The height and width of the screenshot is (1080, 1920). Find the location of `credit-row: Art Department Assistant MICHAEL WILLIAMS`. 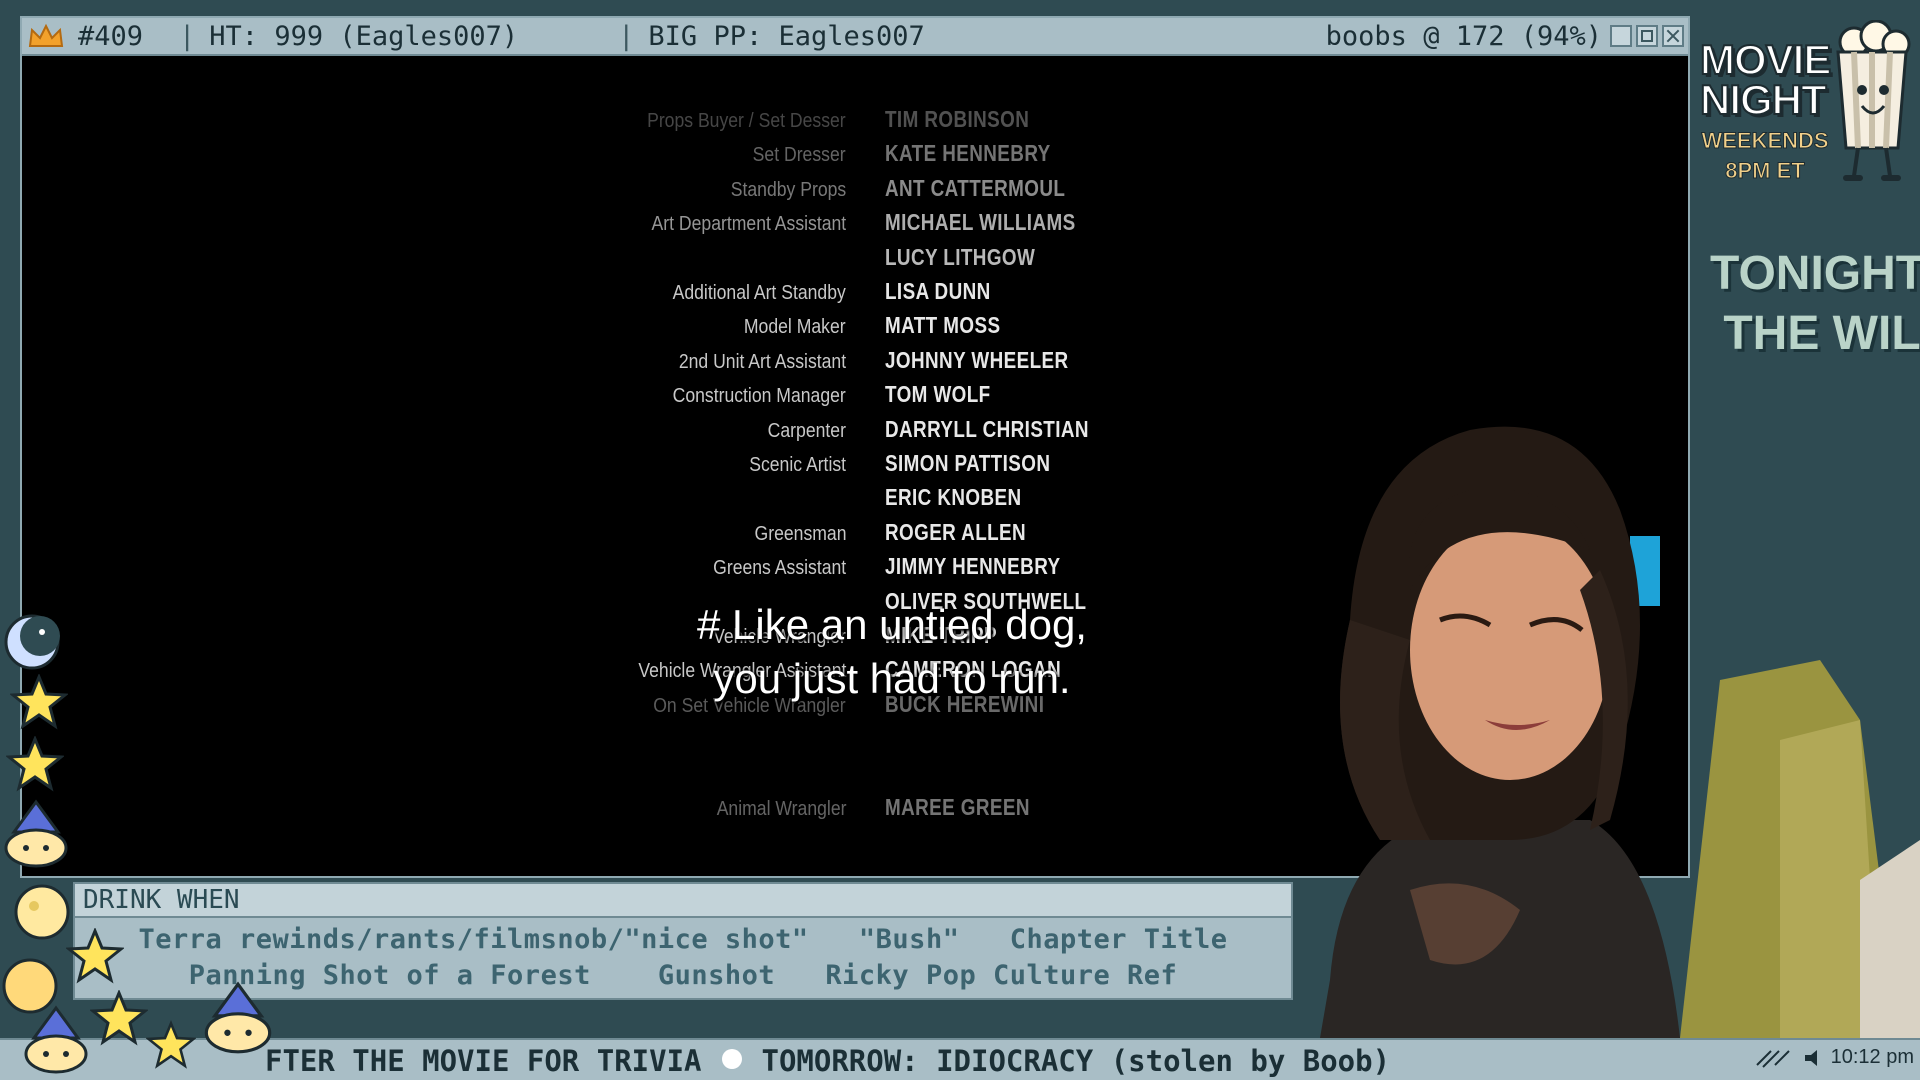

credit-row: Art Department Assistant MICHAEL WILLIAMS is located at coordinates (855, 226).